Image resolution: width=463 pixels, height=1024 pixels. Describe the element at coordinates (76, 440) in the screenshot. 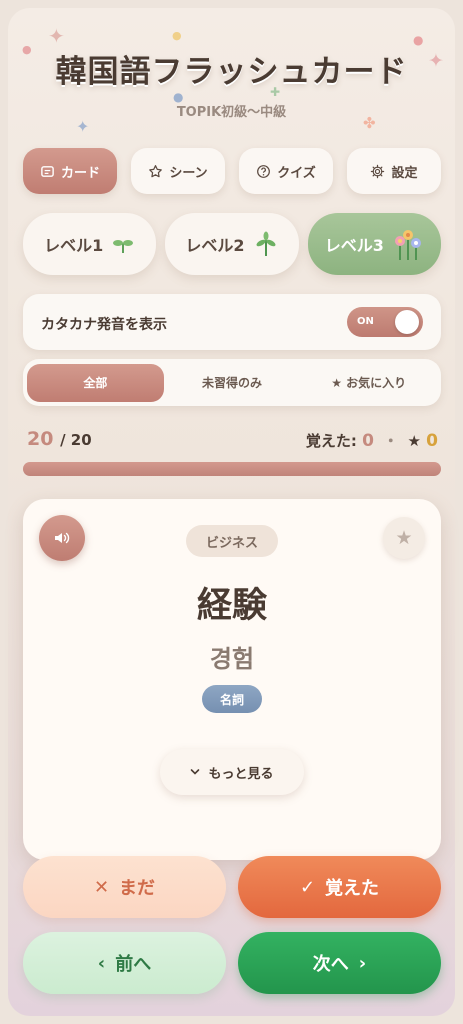

I see `total-count: / 20` at that location.